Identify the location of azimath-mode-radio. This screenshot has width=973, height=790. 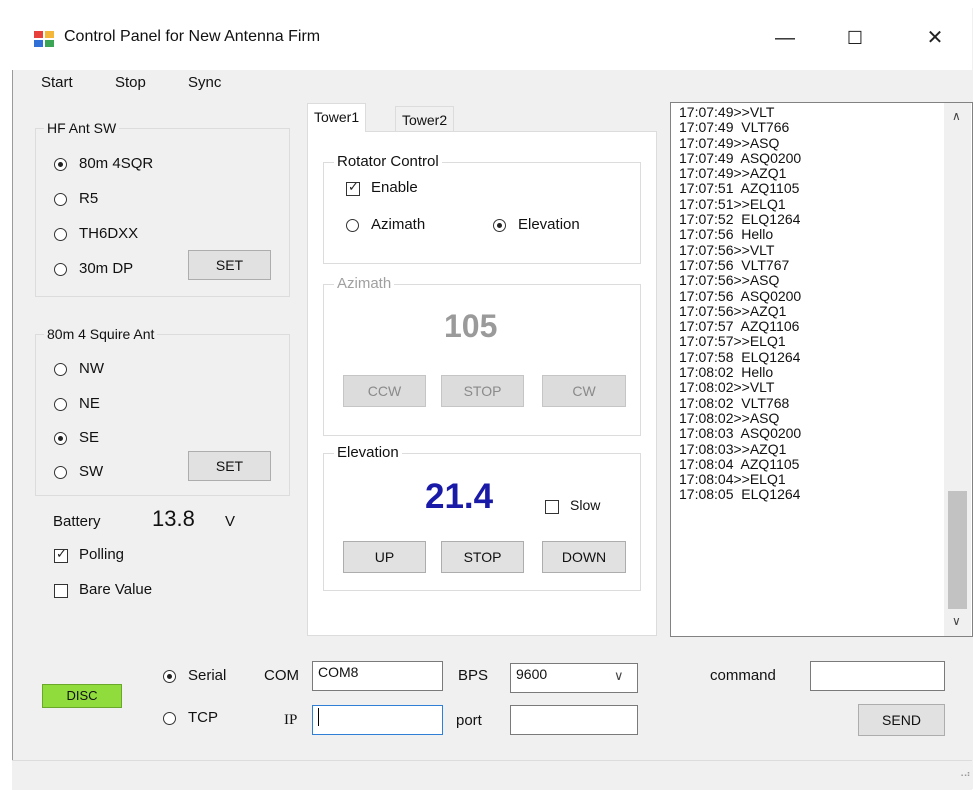
(352, 225).